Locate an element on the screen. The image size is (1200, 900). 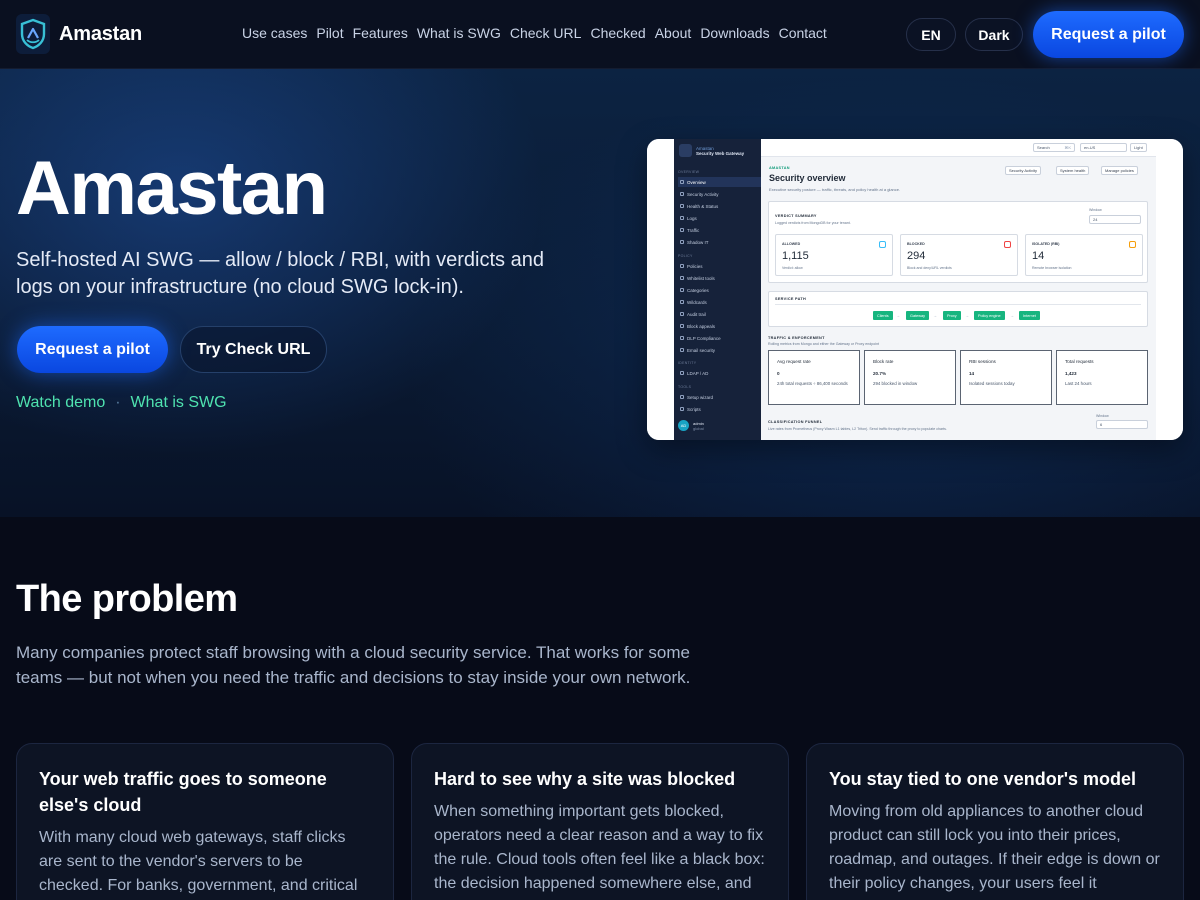
metric-label: Block rate is located at coordinates (883, 361).